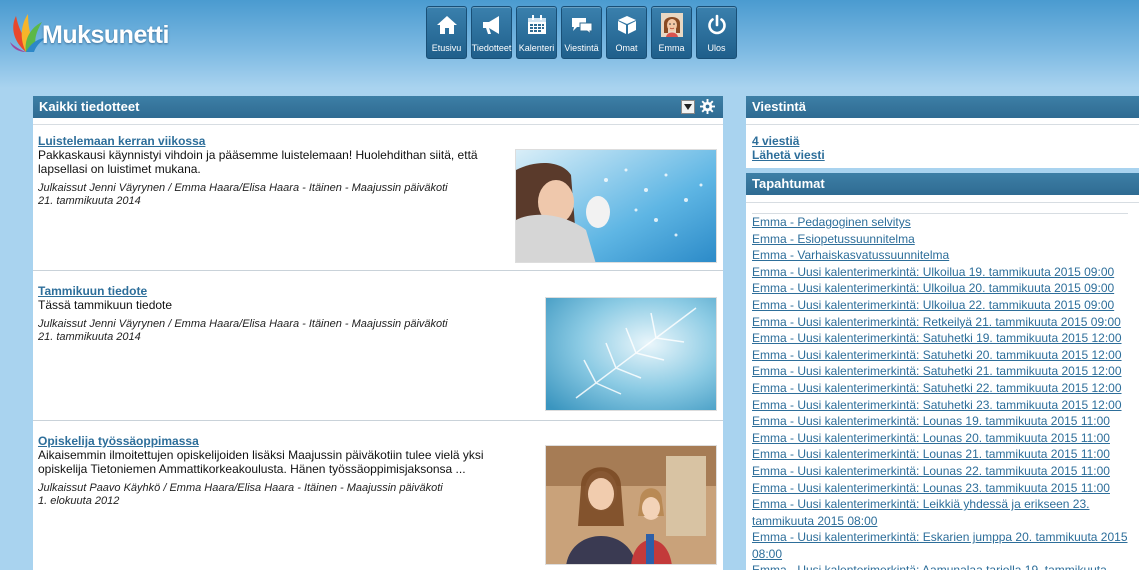 This screenshot has height=570, width=1139. I want to click on news-title-link: Opiskelija työssäoppimassa, so click(118, 441).